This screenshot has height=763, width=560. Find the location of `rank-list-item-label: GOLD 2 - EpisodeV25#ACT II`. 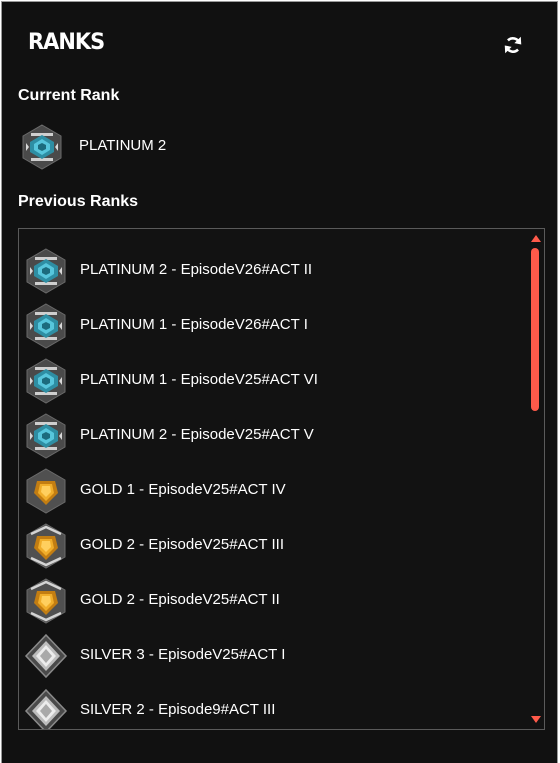

rank-list-item-label: GOLD 2 - EpisodeV25#ACT II is located at coordinates (180, 599).